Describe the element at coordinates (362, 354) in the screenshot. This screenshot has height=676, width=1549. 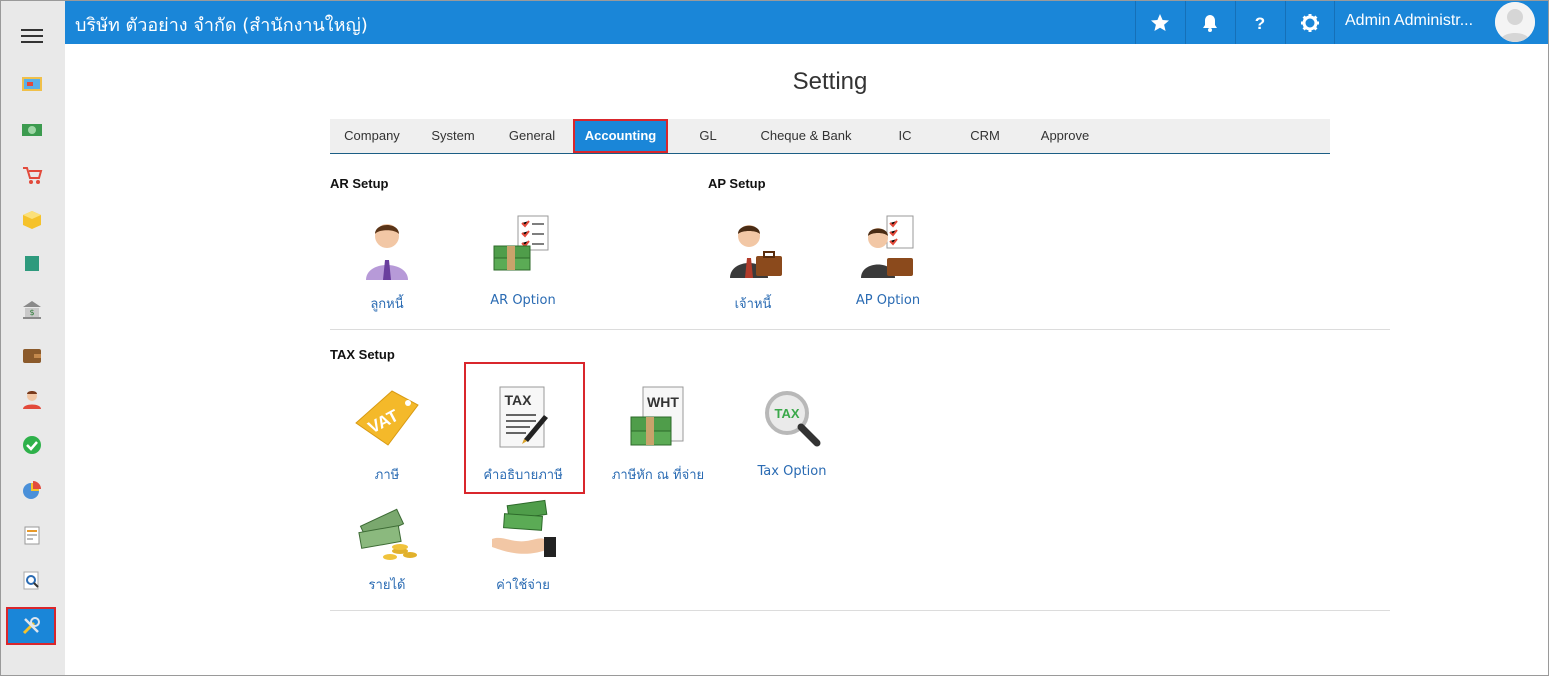
I see `tax-setup-title: TAX Setup` at that location.